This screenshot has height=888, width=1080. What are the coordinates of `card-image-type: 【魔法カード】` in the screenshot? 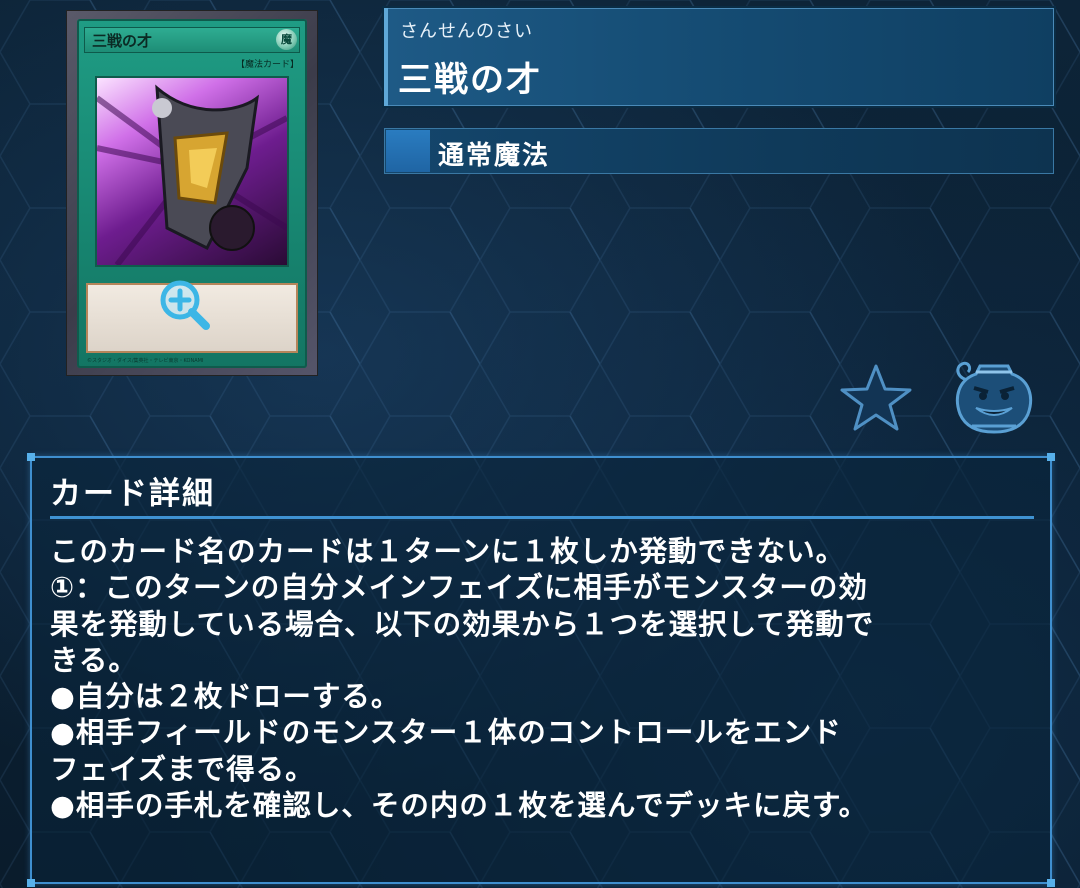 It's located at (267, 65).